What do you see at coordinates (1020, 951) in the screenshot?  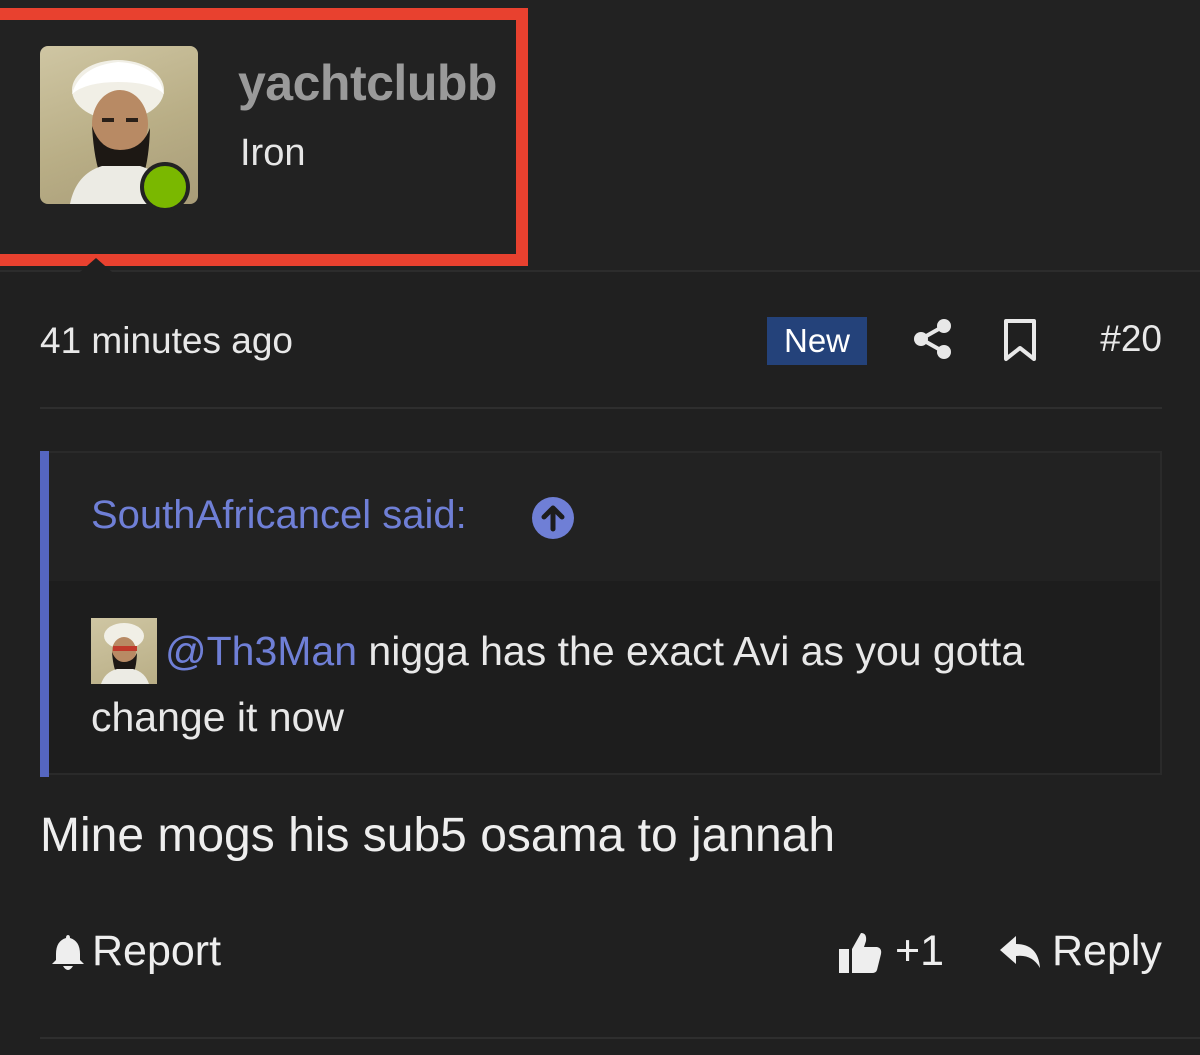 I see `reply-arrow-icon` at bounding box center [1020, 951].